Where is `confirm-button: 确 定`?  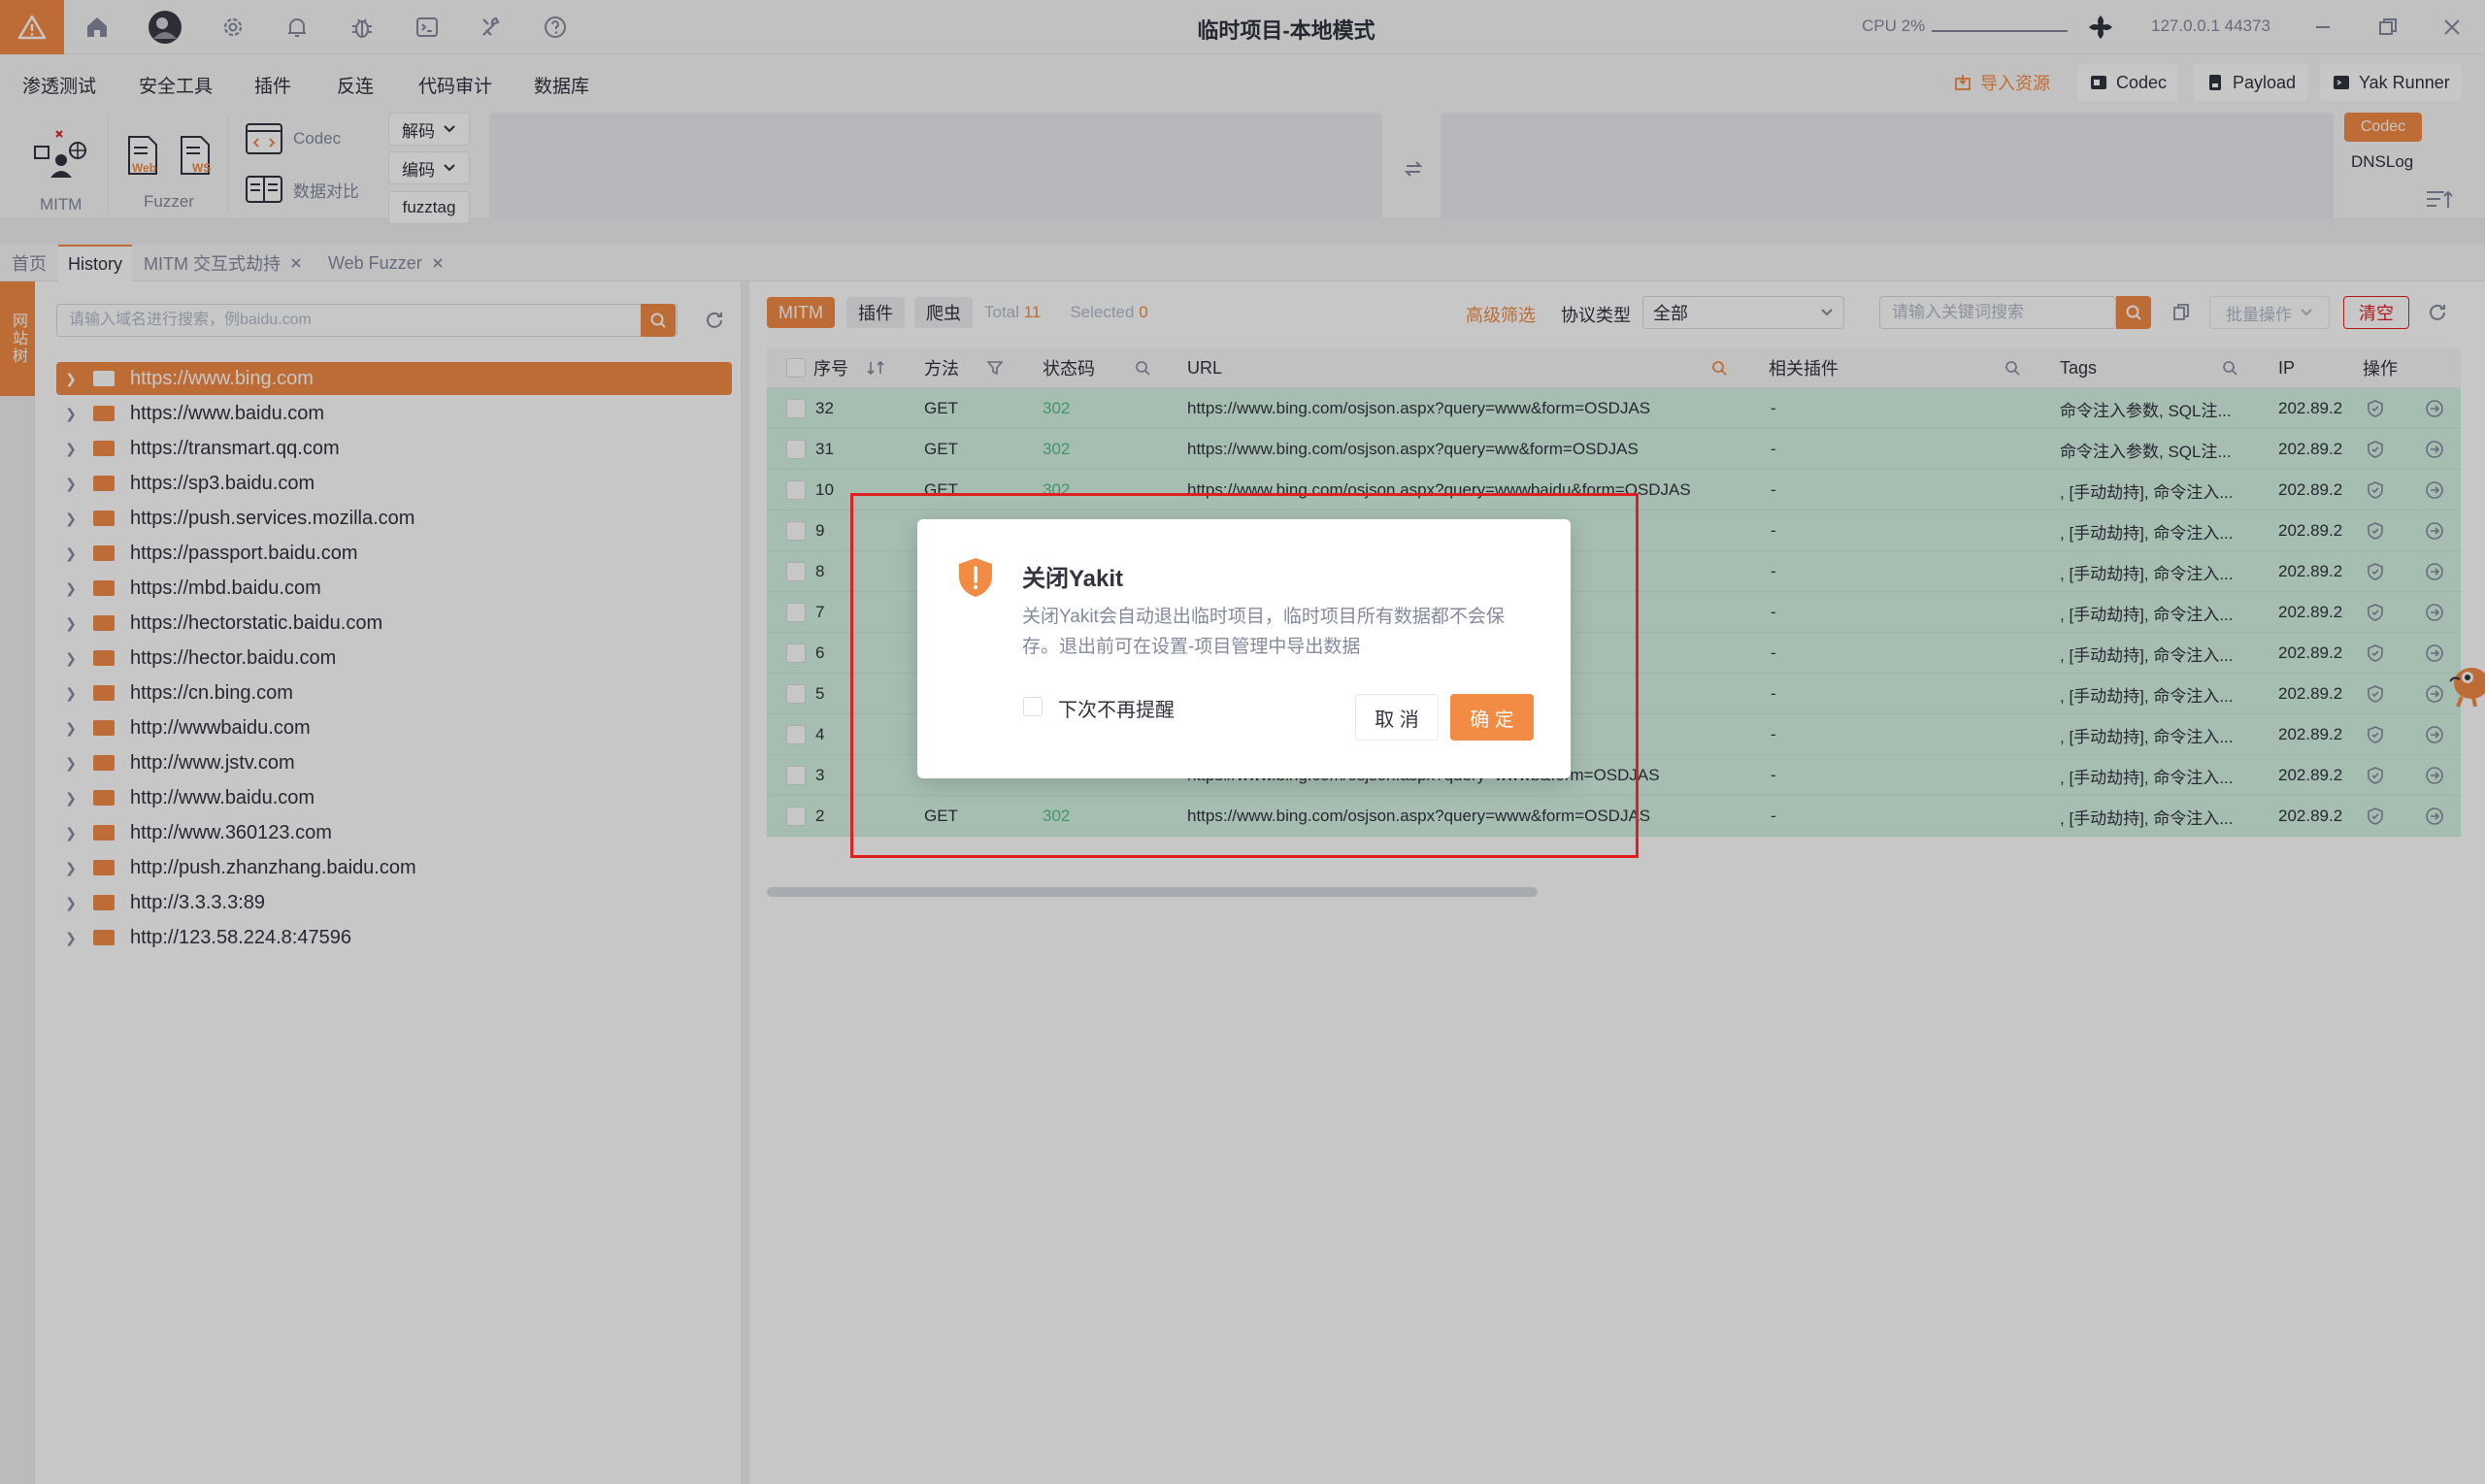 confirm-button: 确 定 is located at coordinates (1492, 717).